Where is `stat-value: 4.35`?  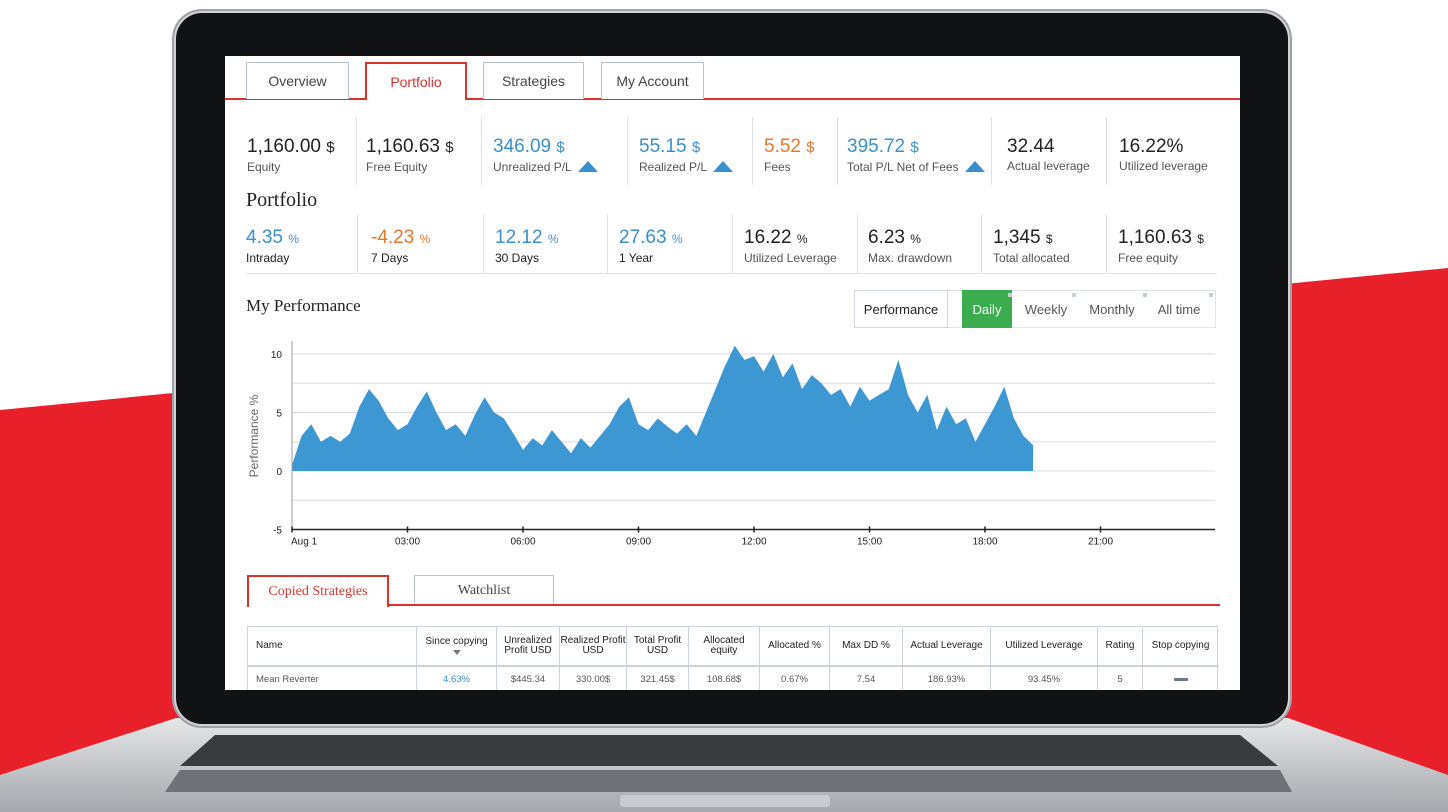 stat-value: 4.35 is located at coordinates (264, 237).